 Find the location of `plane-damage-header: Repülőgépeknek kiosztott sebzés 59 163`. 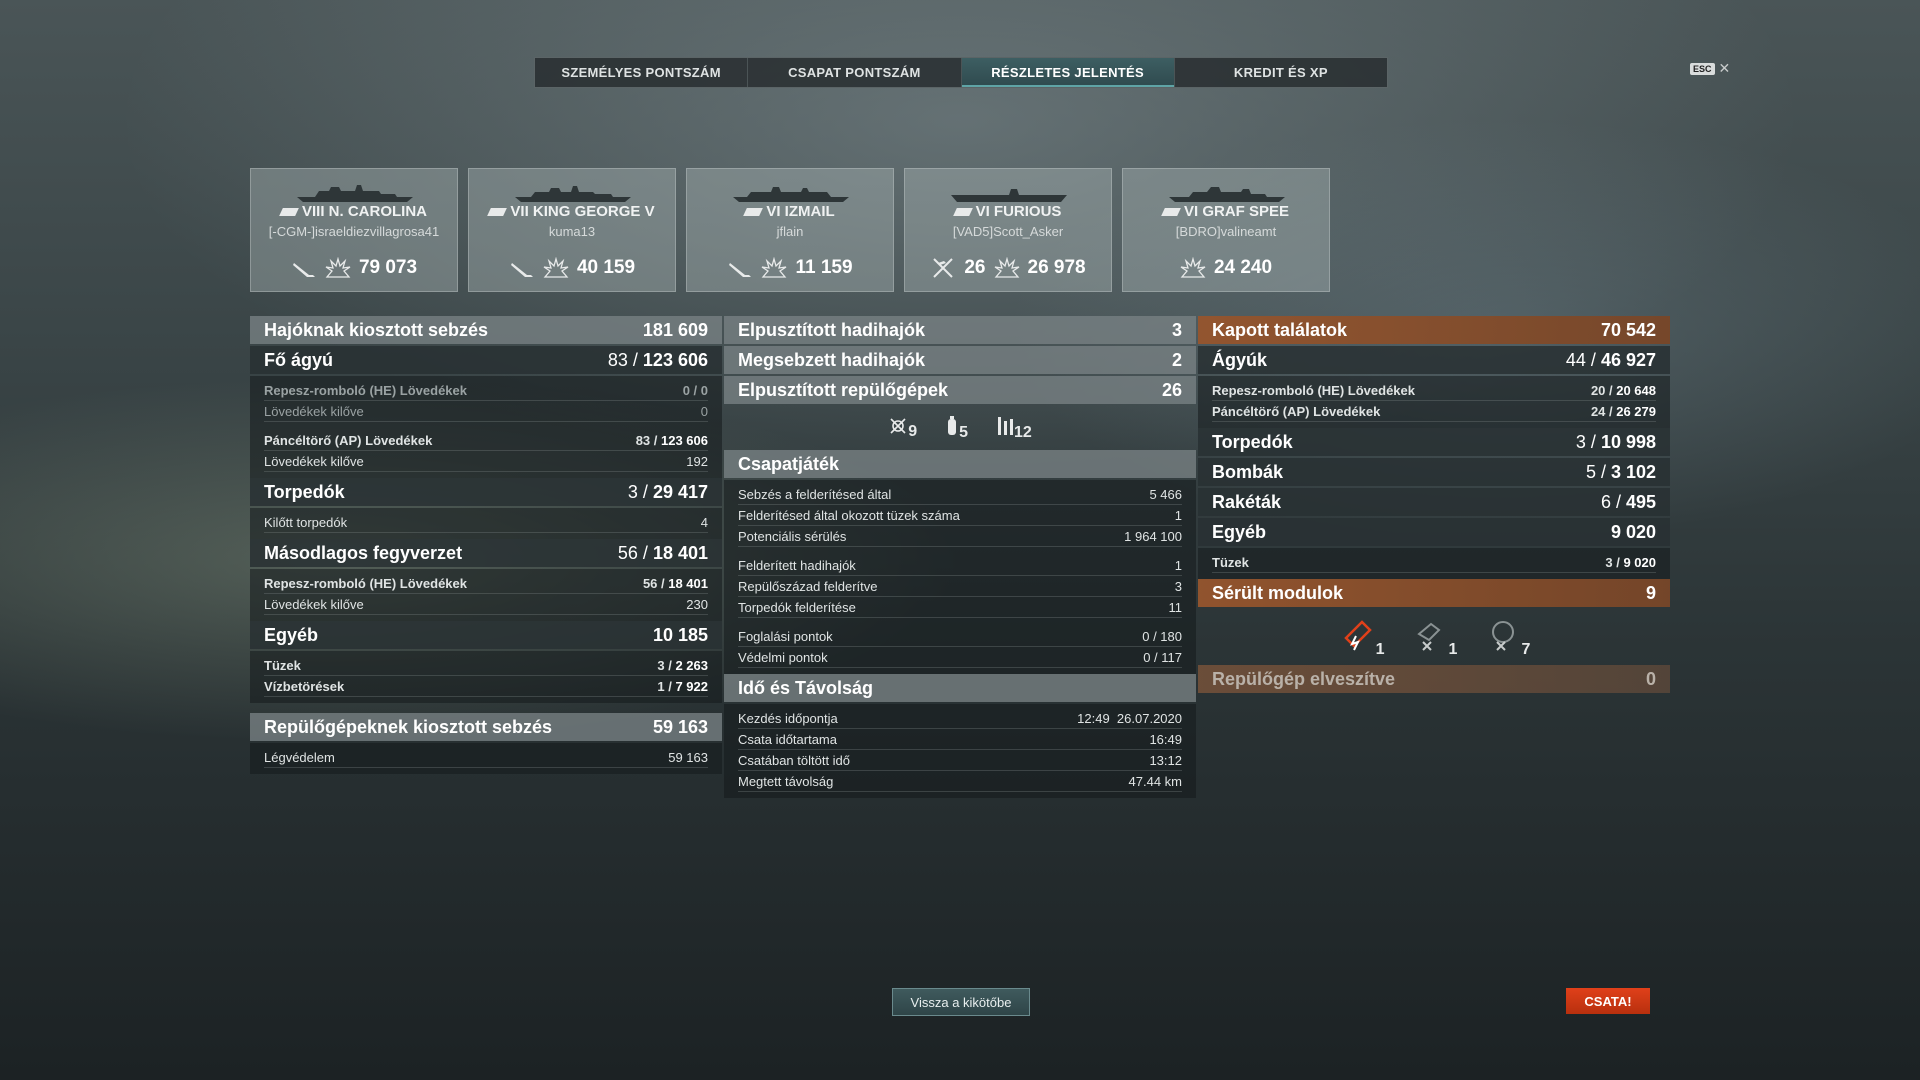

plane-damage-header: Repülőgépeknek kiosztott sebzés 59 163 is located at coordinates (486, 727).